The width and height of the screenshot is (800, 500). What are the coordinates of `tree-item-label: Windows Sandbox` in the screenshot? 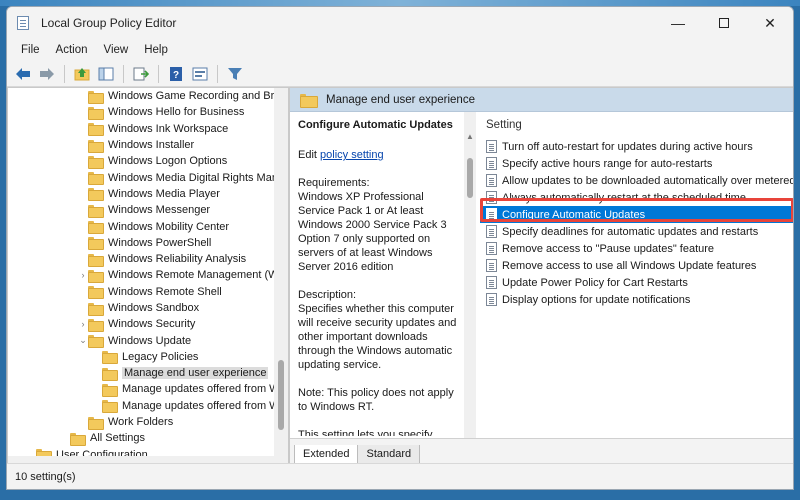 It's located at (154, 308).